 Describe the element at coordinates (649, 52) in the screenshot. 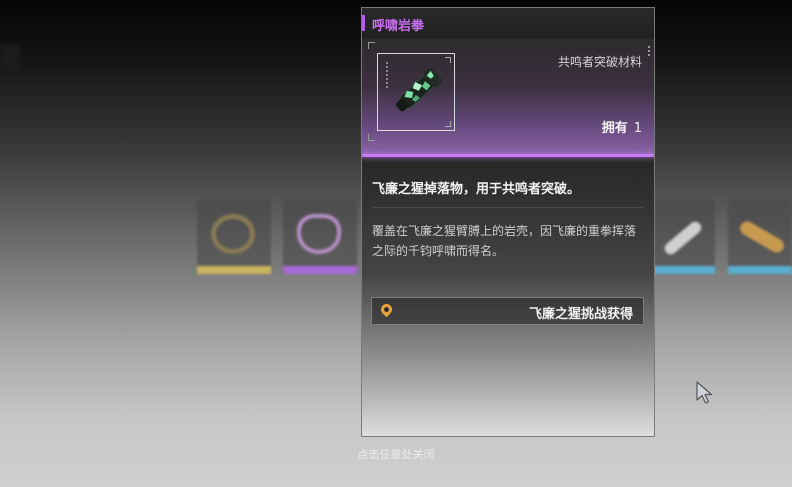

I see `dots-decoration` at that location.